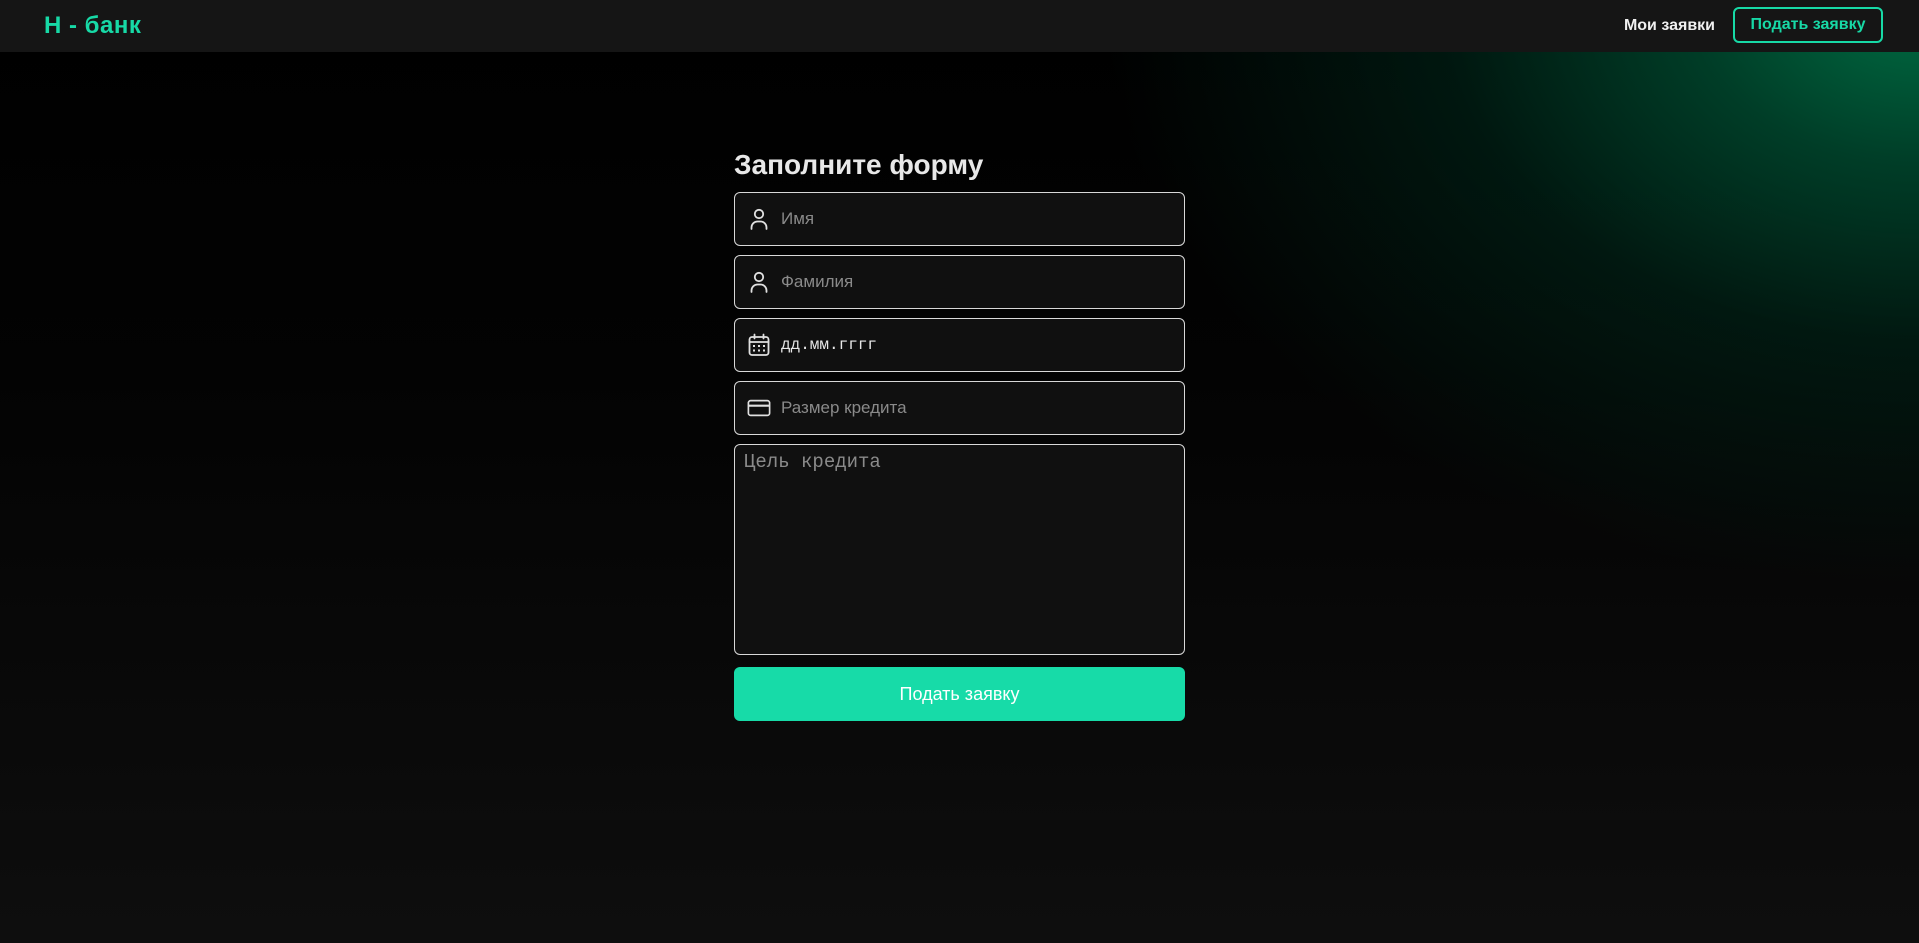 Image resolution: width=1919 pixels, height=943 pixels. Describe the element at coordinates (959, 26) in the screenshot. I see `top-navbar: Н - банк Мои заявки Подать заявку` at that location.